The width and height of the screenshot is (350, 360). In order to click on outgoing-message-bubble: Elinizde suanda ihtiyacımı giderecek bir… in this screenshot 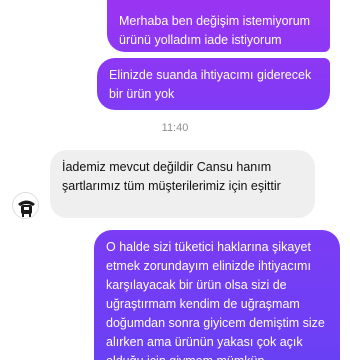, I will do `click(213, 84)`.